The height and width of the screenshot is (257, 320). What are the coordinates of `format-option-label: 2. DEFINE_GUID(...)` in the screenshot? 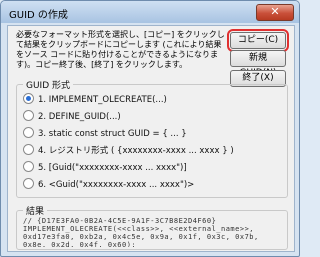 It's located at (79, 117).